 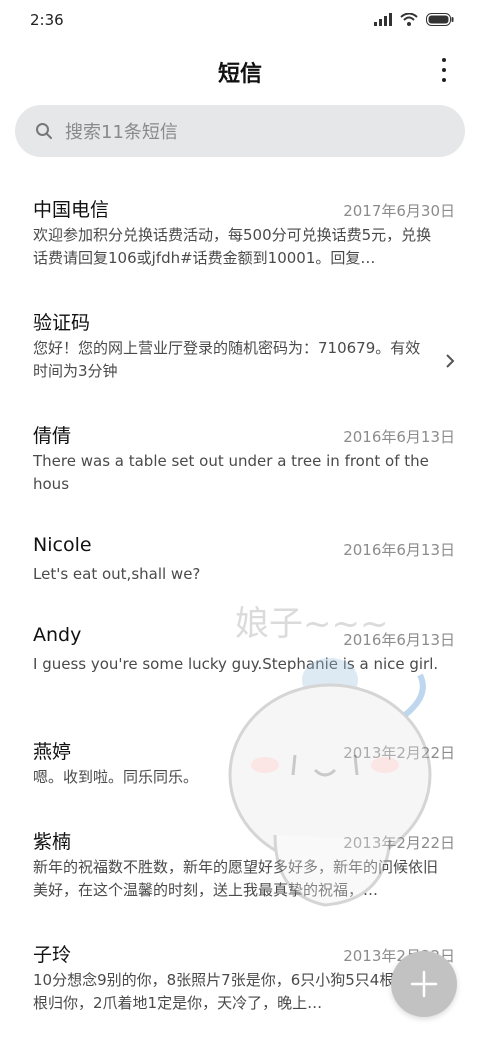 What do you see at coordinates (409, 19) in the screenshot?
I see `wifi-icon` at bounding box center [409, 19].